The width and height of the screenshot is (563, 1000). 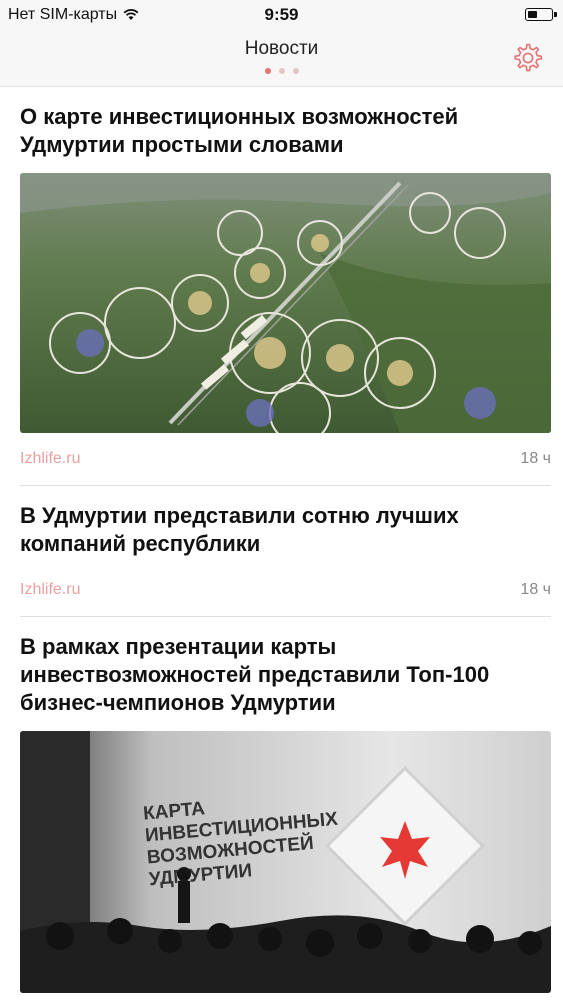 I want to click on battery-fill, so click(x=533, y=14).